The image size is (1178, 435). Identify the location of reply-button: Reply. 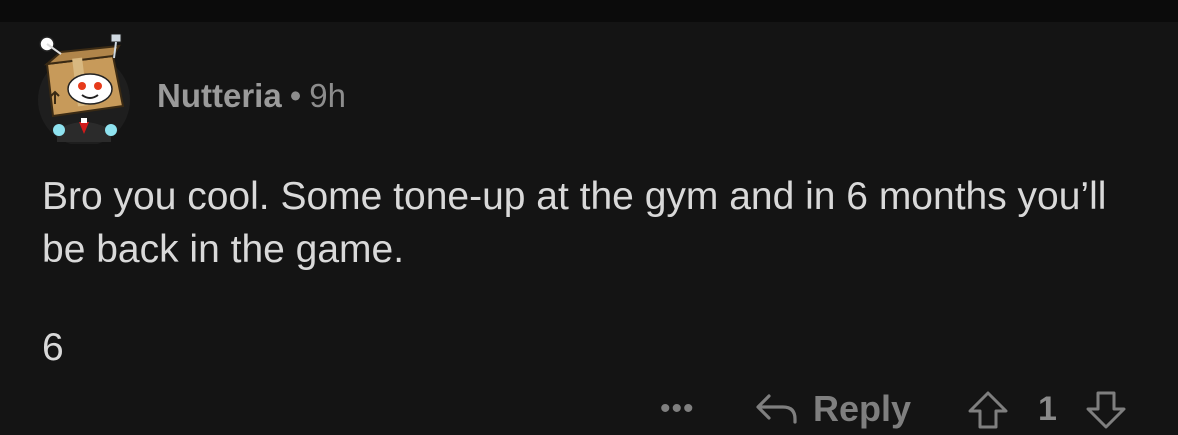
(833, 409).